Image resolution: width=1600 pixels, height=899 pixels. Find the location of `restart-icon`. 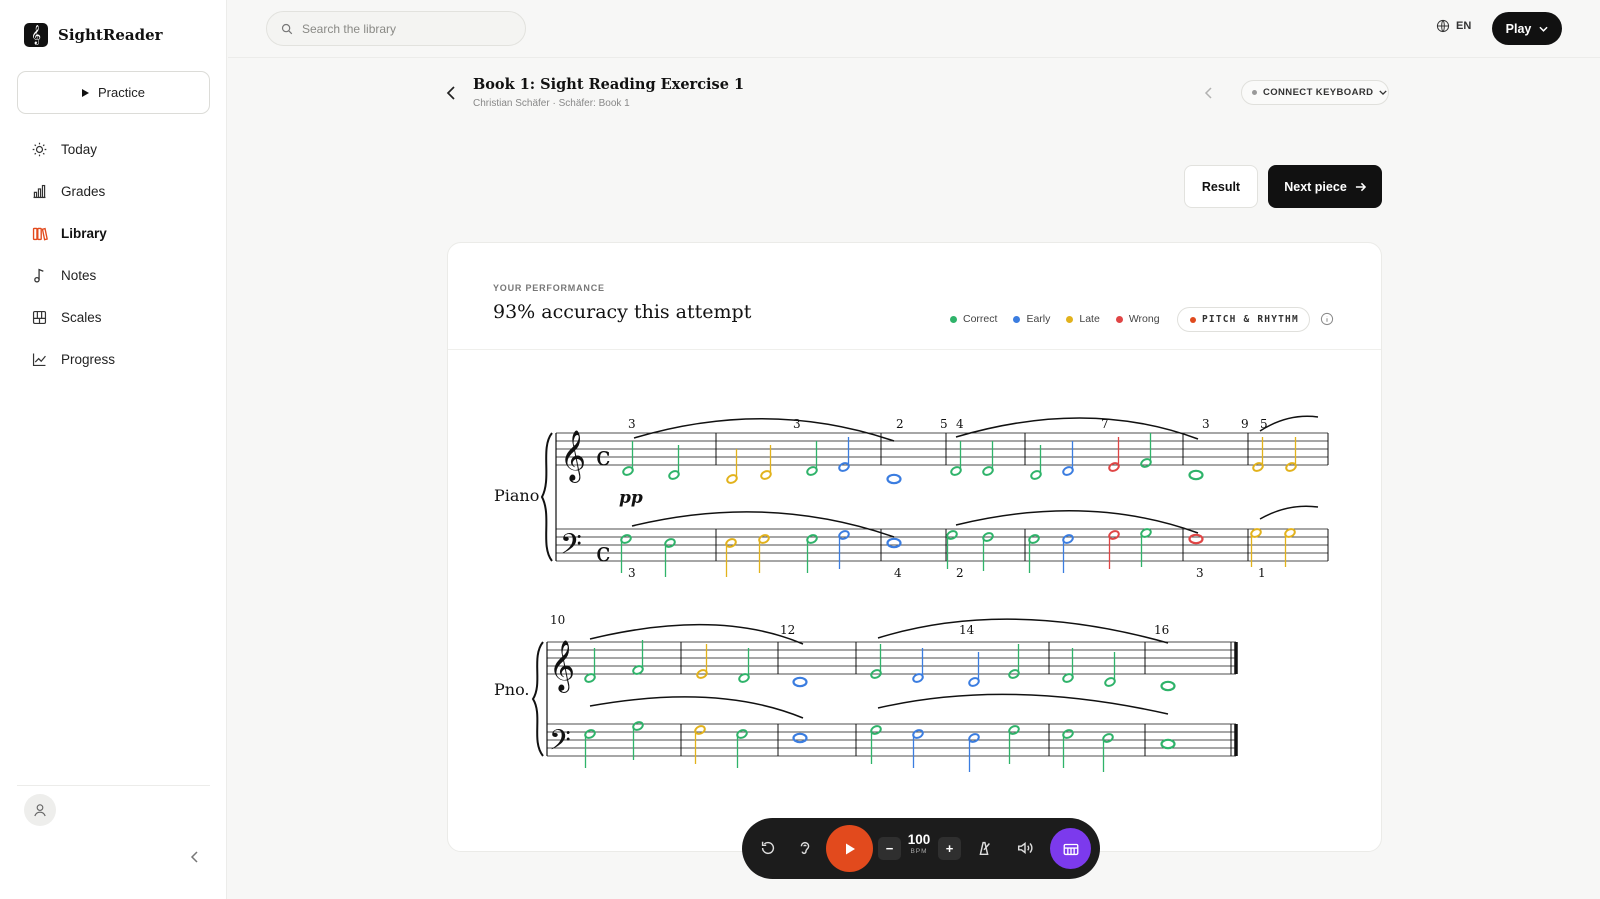

restart-icon is located at coordinates (768, 848).